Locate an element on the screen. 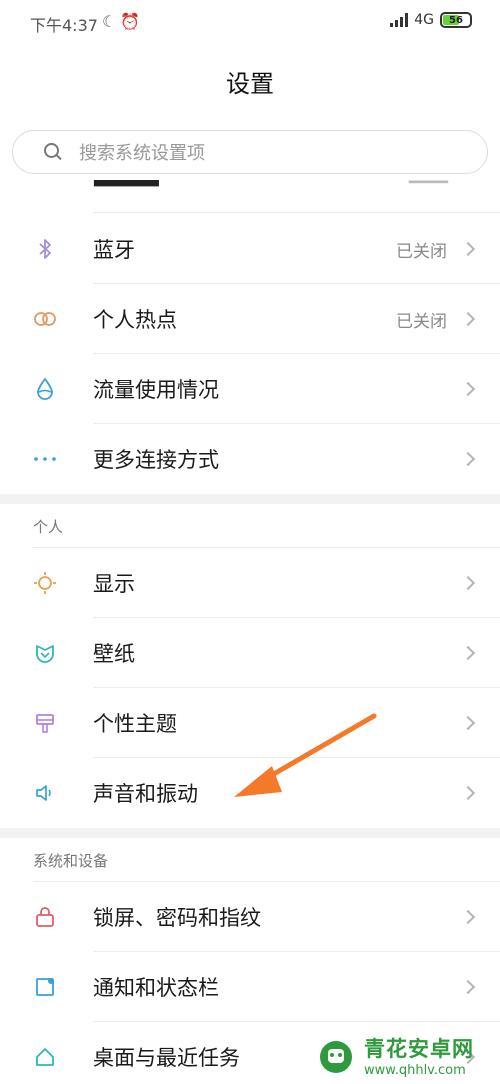  data-usage-icon is located at coordinates (45, 389).